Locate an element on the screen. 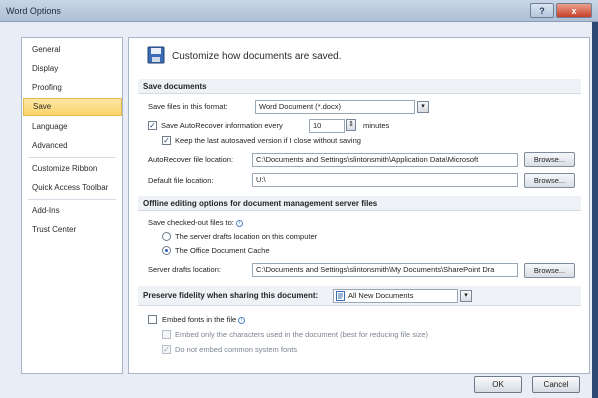 This screenshot has height=398, width=598. sidebar-item-customize-ribbon: Customize Ribbon is located at coordinates (72, 169).